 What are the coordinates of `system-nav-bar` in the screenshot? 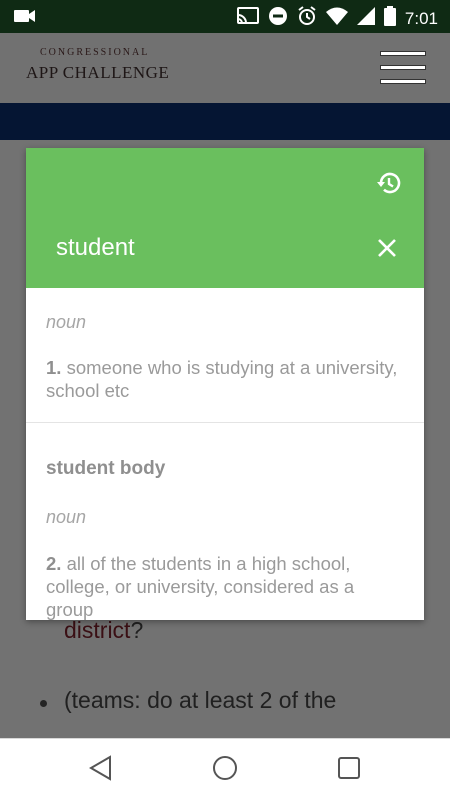 It's located at (225, 766).